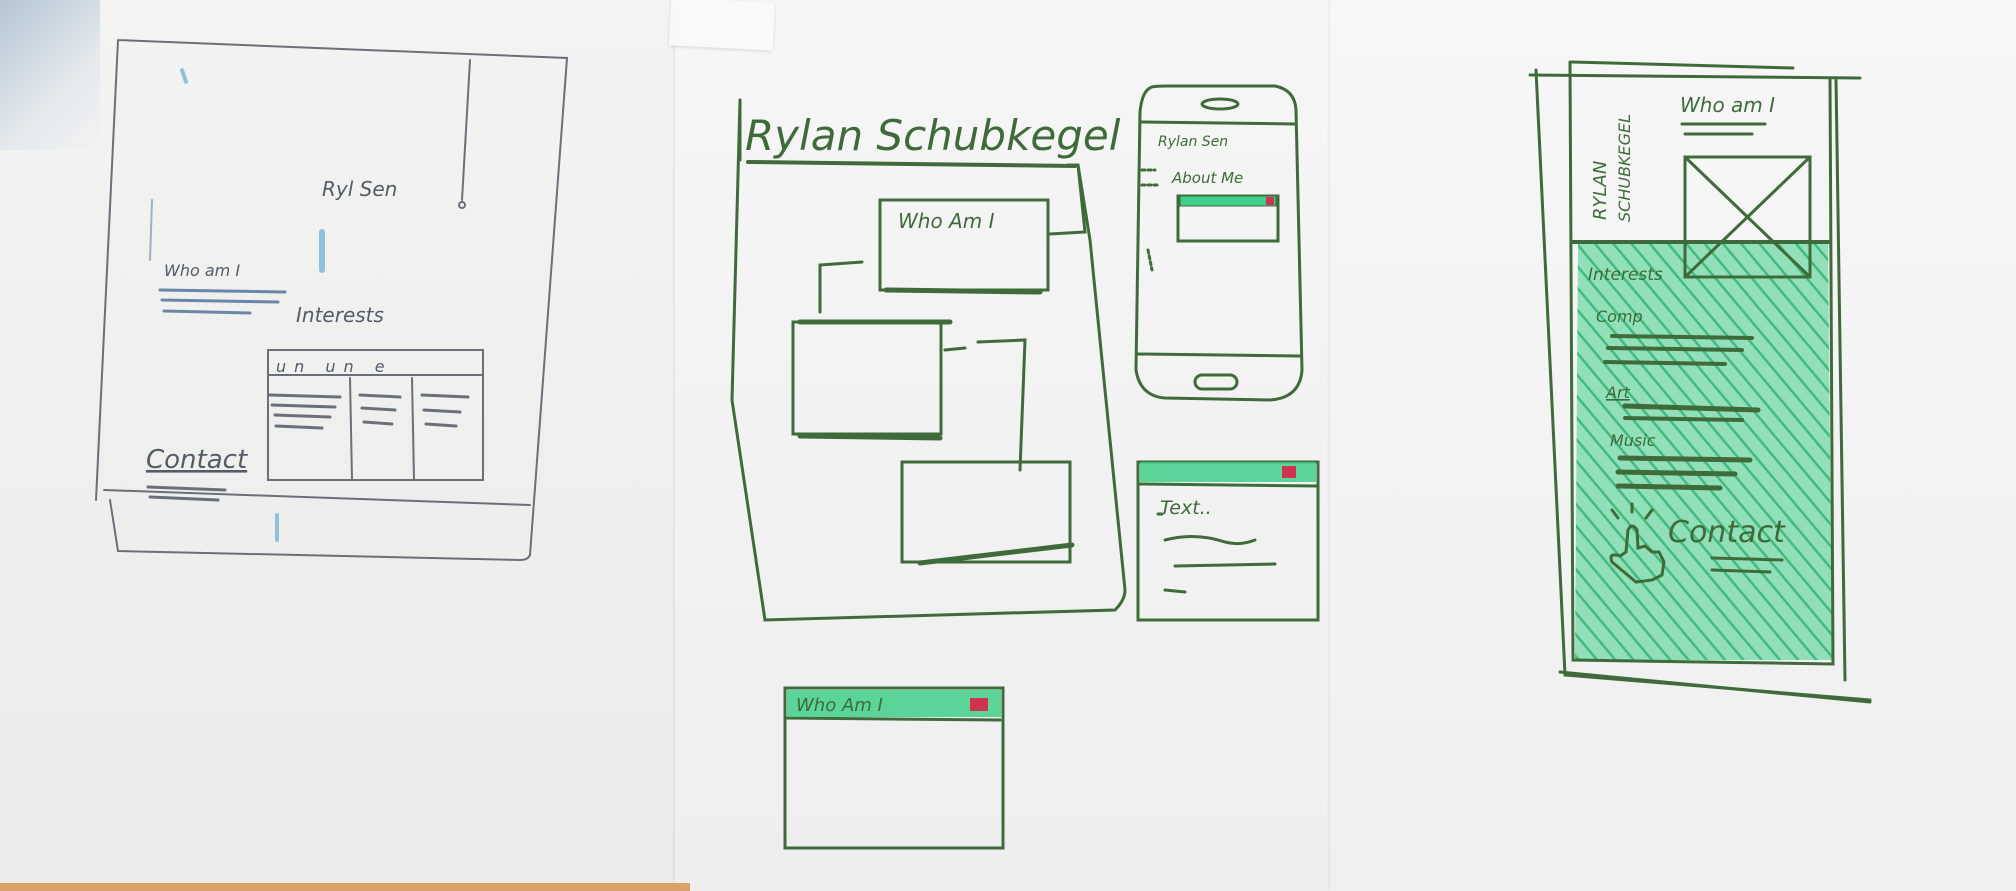 The width and height of the screenshot is (2016, 891). Describe the element at coordinates (202, 270) in the screenshot. I see `left-who-am-i-text: Who am I` at that location.